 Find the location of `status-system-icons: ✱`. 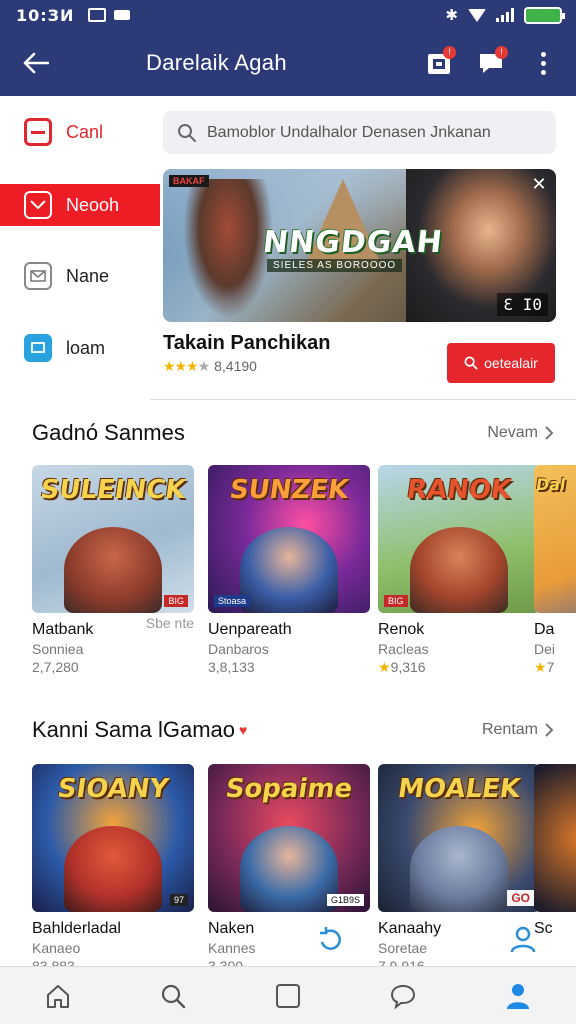

status-system-icons: ✱ is located at coordinates (505, 15).